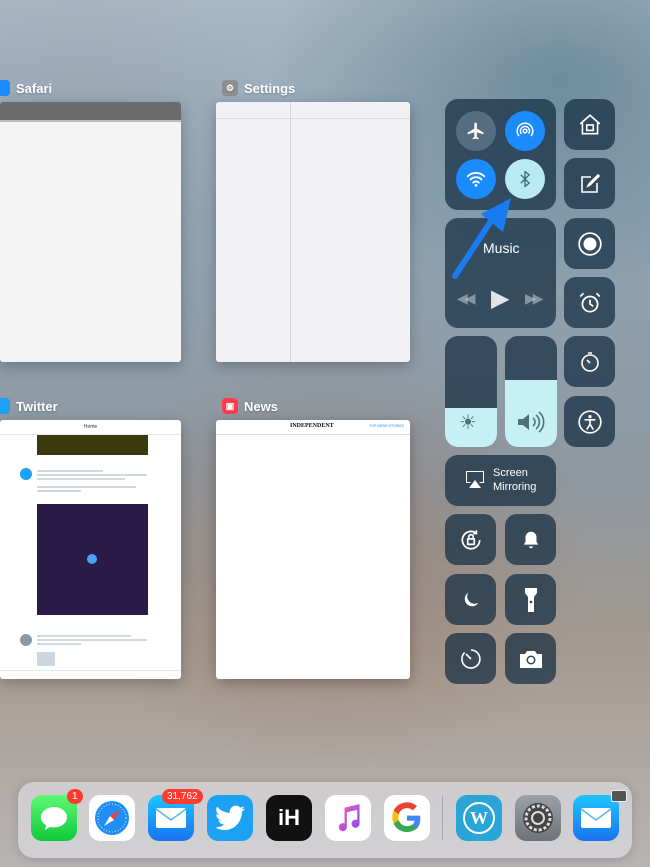  I want to click on airplane-icon, so click(475, 131).